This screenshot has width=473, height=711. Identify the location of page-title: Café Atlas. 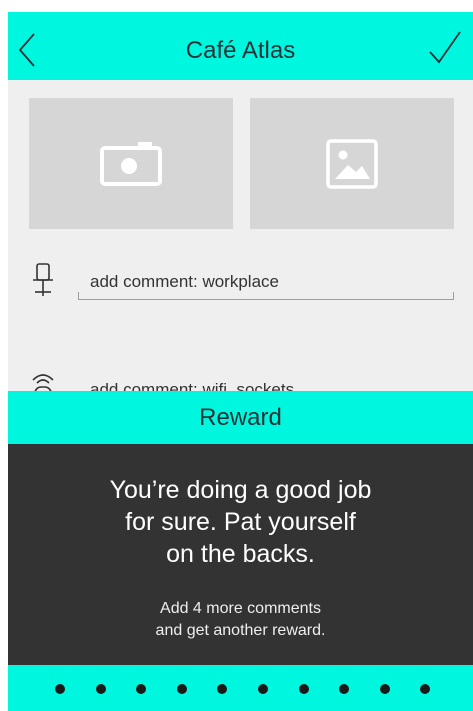
(240, 50).